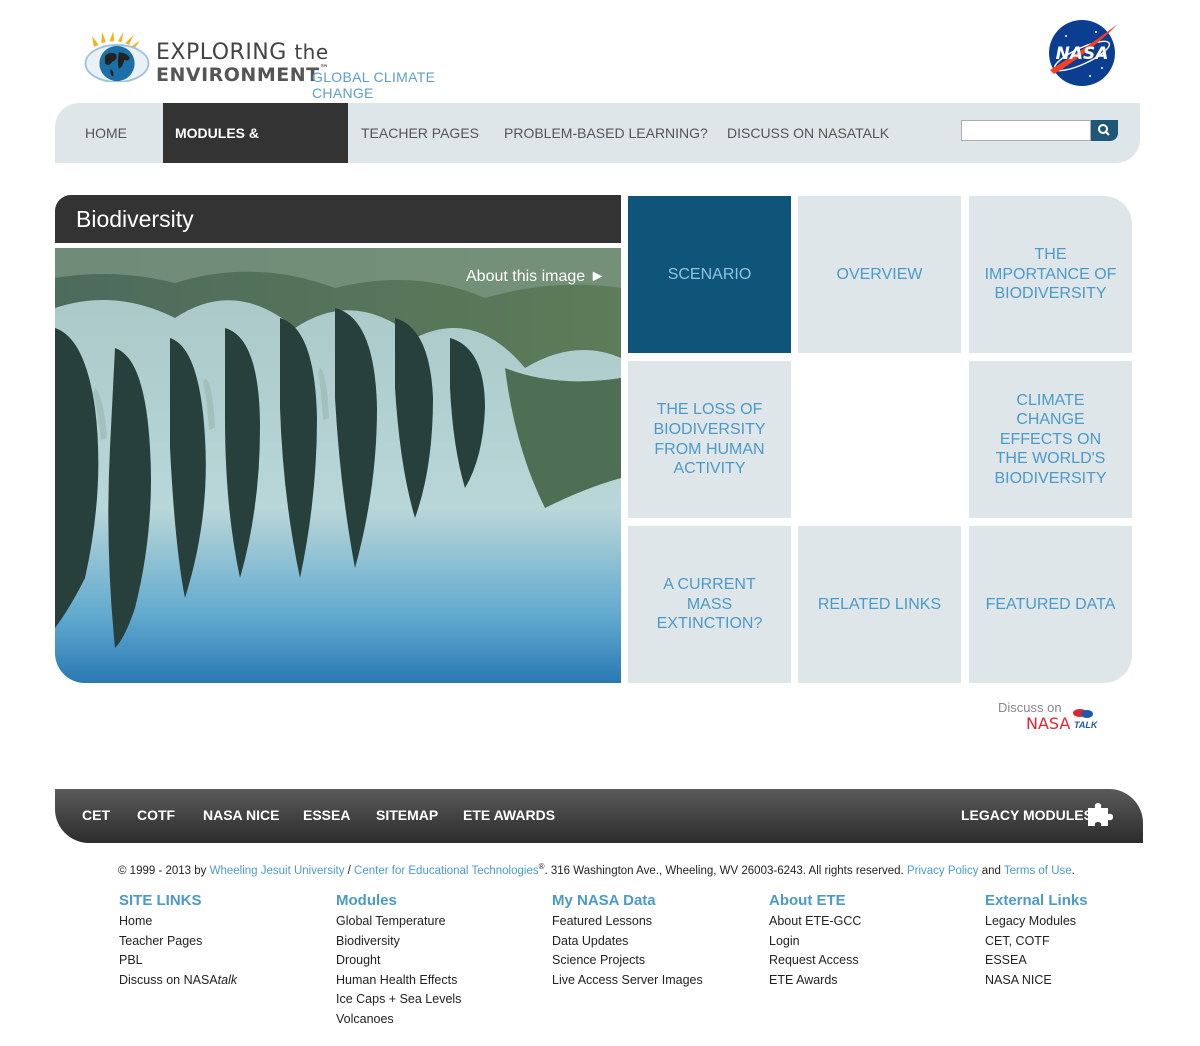 Image resolution: width=1200 pixels, height=1046 pixels. What do you see at coordinates (436, 983) in the screenshot?
I see `footer-link-human-health-effects: Human Health Effects` at bounding box center [436, 983].